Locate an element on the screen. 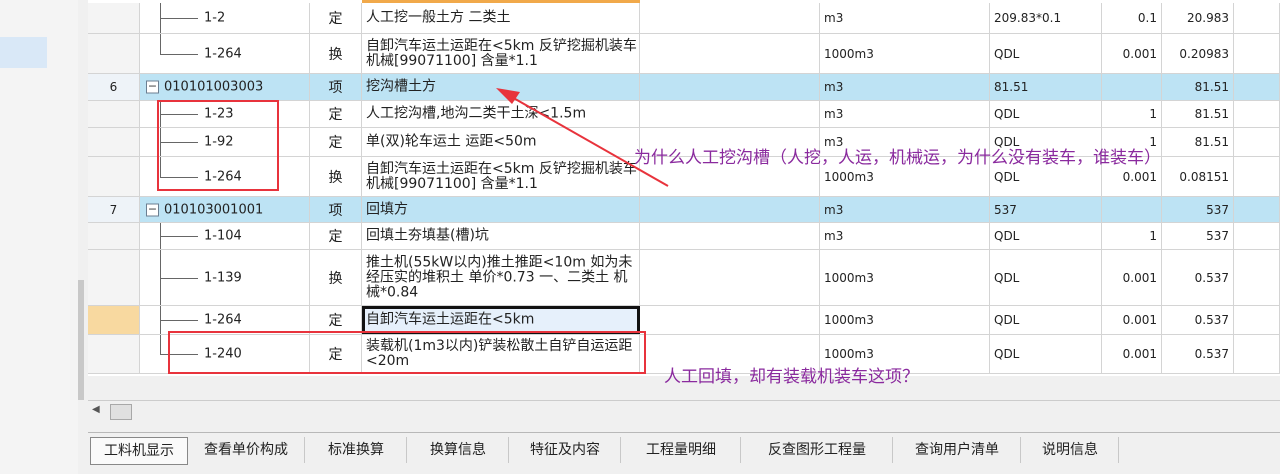 Image resolution: width=1280 pixels, height=474 pixels. annotation-question-trench: 为什么人工挖沟槽（人挖，人运，机械运，为什么没有装车，谁装车） is located at coordinates (897, 158).